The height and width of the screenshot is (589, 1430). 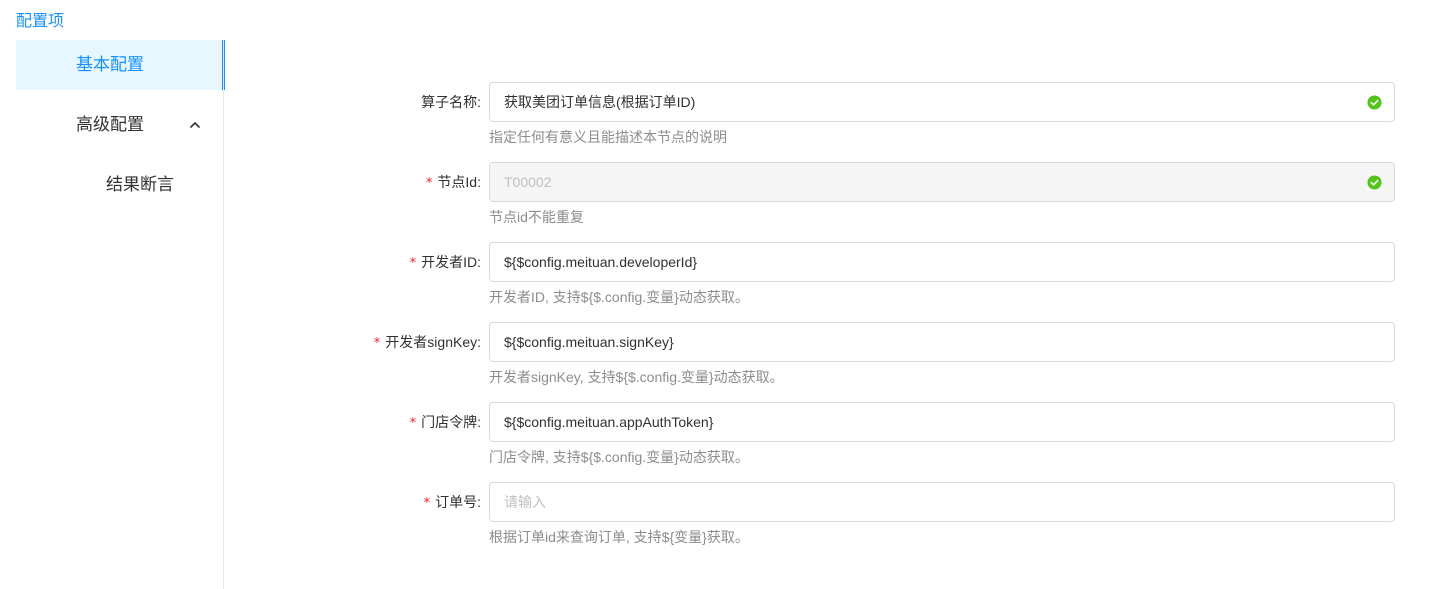 I want to click on sidebar-item-result-assertion: 结果断言, so click(x=120, y=185).